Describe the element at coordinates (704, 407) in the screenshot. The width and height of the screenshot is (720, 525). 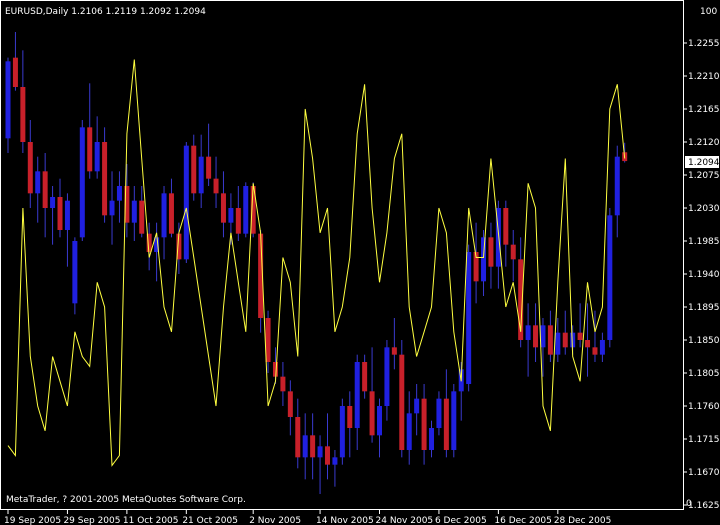
I see `y-tick-label: 1.1760` at that location.